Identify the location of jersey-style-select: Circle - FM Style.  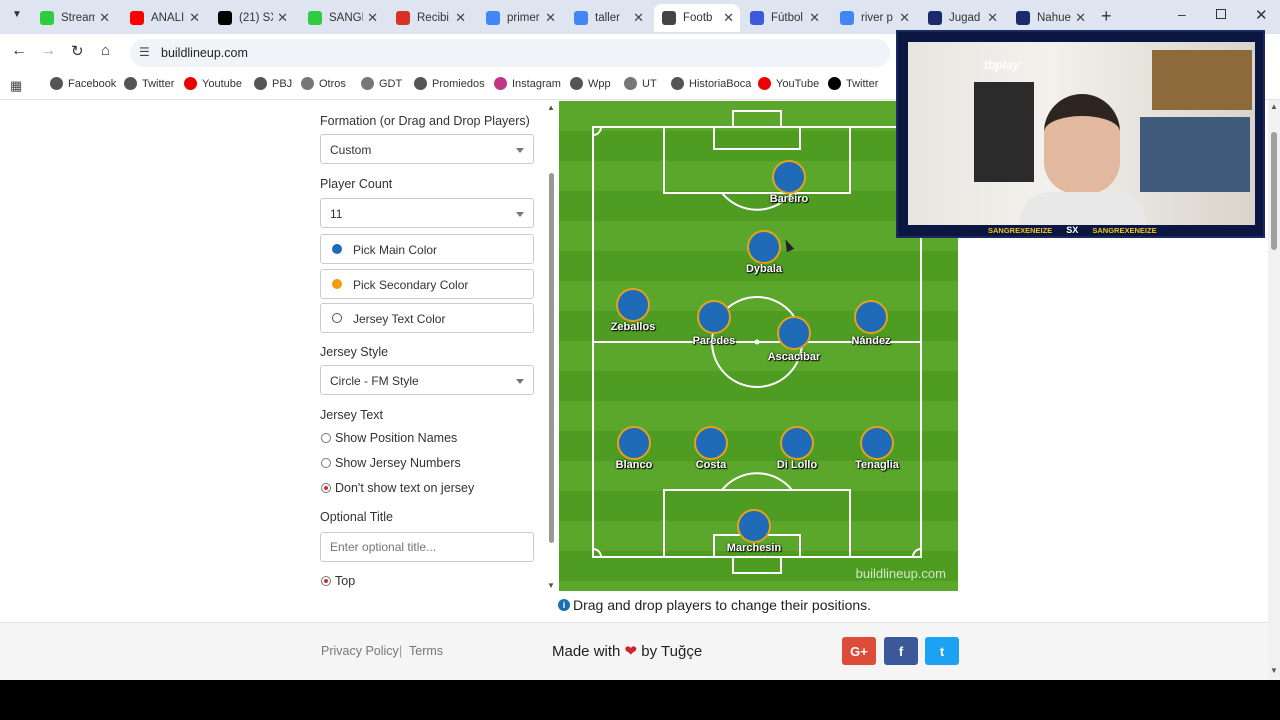
(427, 380).